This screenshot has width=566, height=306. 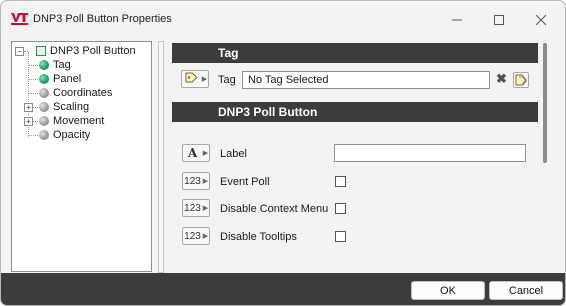 I want to click on tree-root-label: DNP3 Poll Button, so click(x=93, y=51).